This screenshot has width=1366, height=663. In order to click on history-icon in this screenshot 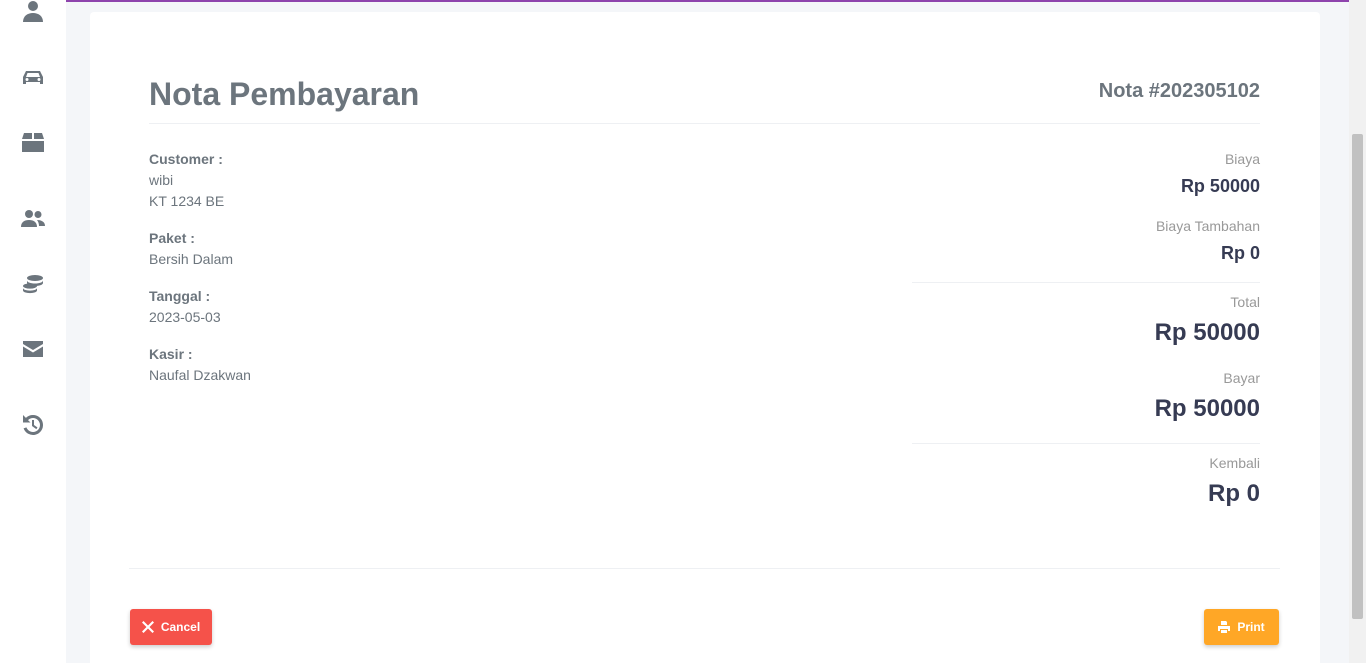, I will do `click(33, 424)`.